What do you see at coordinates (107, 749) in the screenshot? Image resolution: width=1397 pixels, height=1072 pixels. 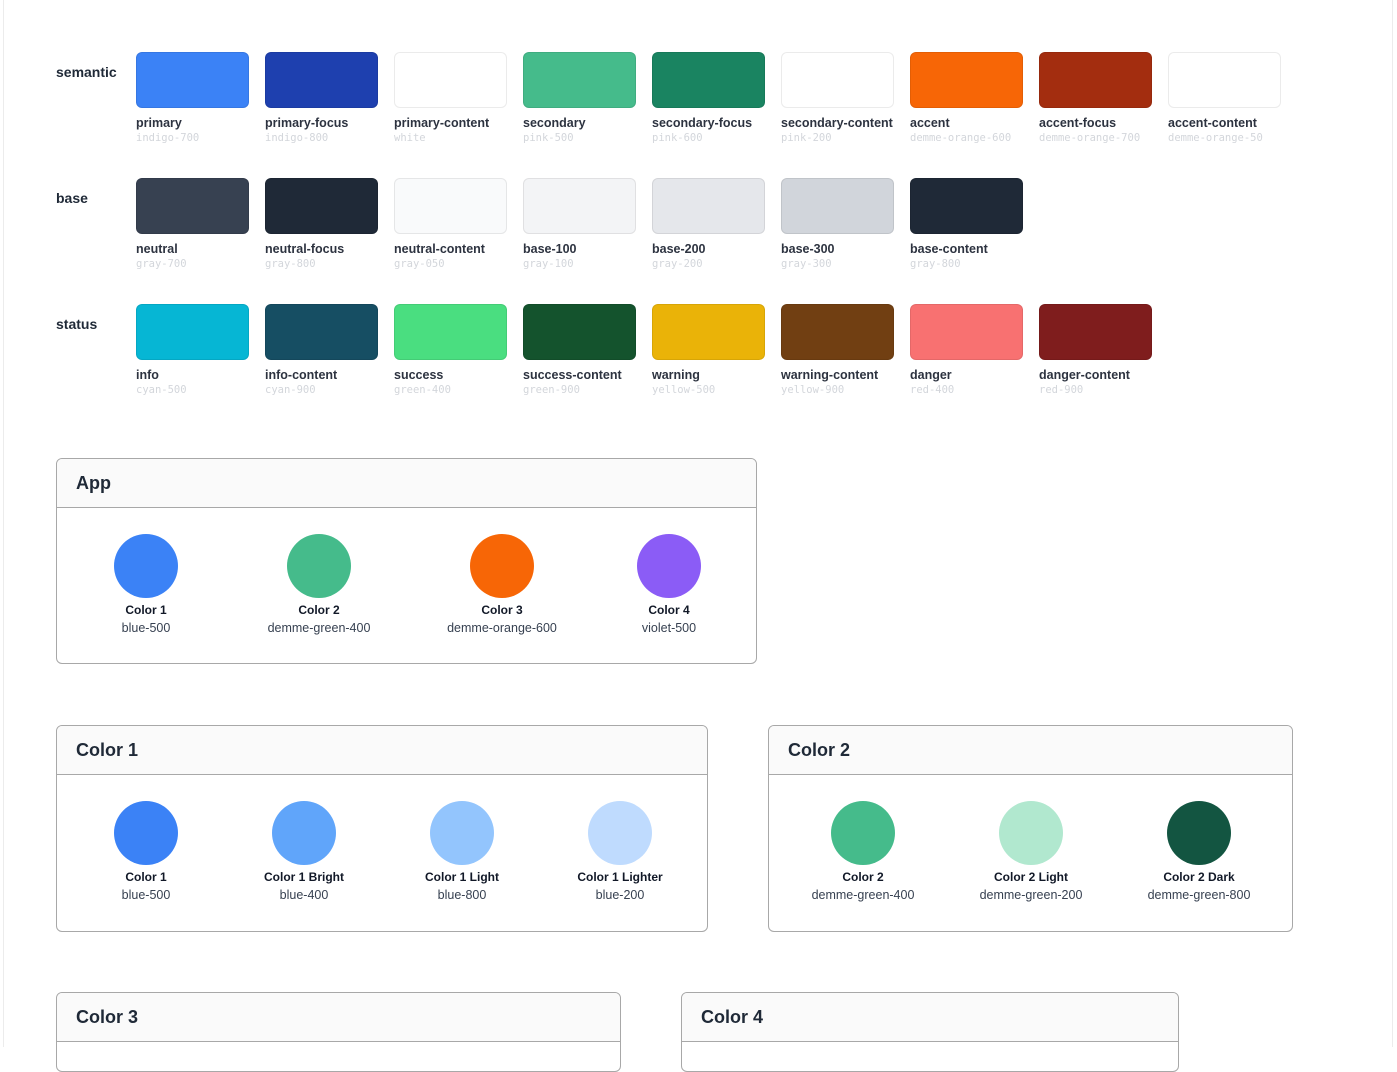 I see `card-title: Color 1` at bounding box center [107, 749].